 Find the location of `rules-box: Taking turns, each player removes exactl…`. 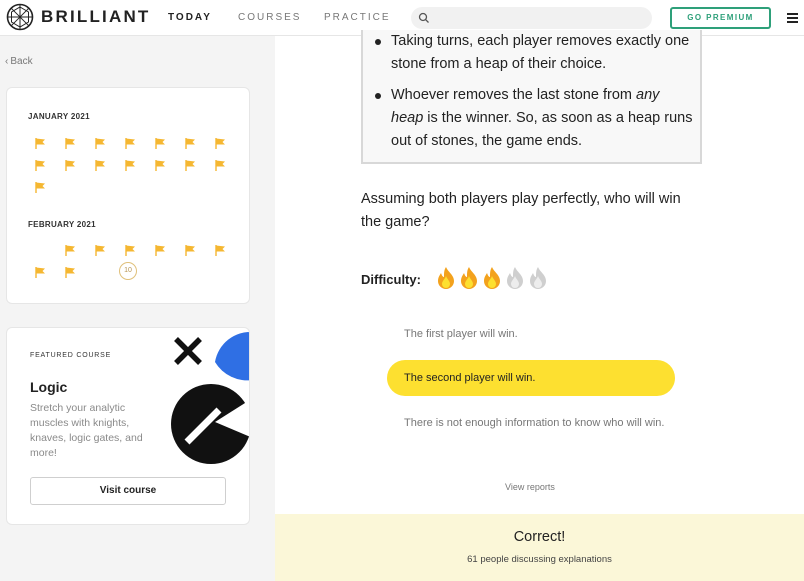

rules-box: Taking turns, each player removes exactl… is located at coordinates (531, 97).